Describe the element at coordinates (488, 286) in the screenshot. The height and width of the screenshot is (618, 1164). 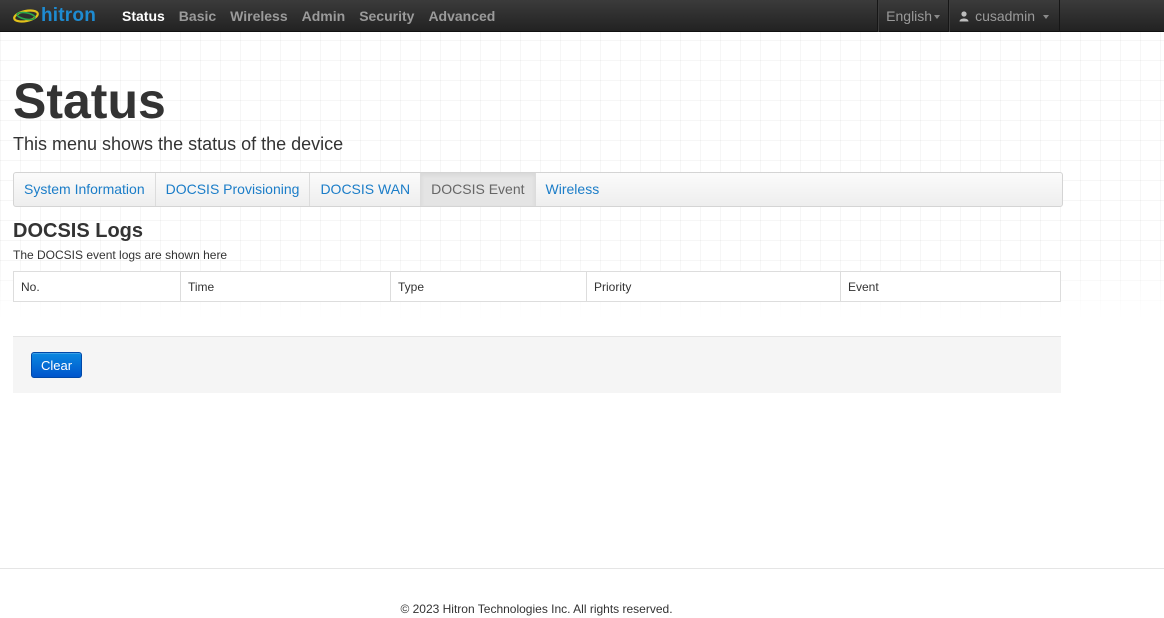
I see `column-header-type: Type` at that location.